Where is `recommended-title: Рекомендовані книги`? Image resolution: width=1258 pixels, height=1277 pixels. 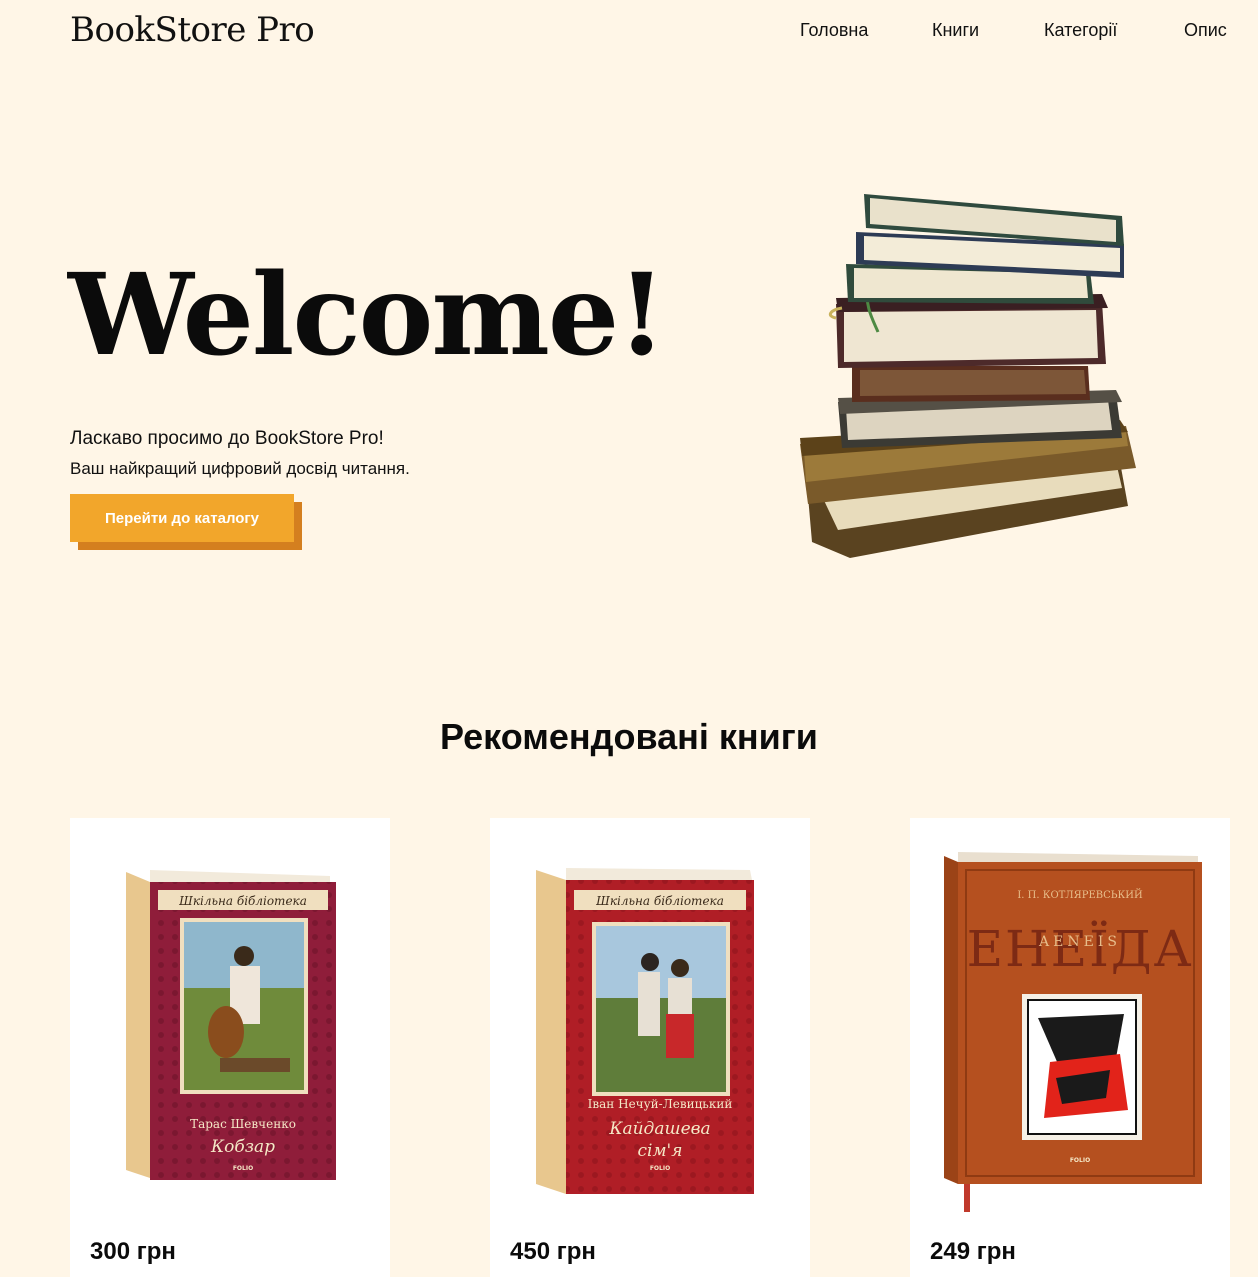 recommended-title: Рекомендовані книги is located at coordinates (629, 736).